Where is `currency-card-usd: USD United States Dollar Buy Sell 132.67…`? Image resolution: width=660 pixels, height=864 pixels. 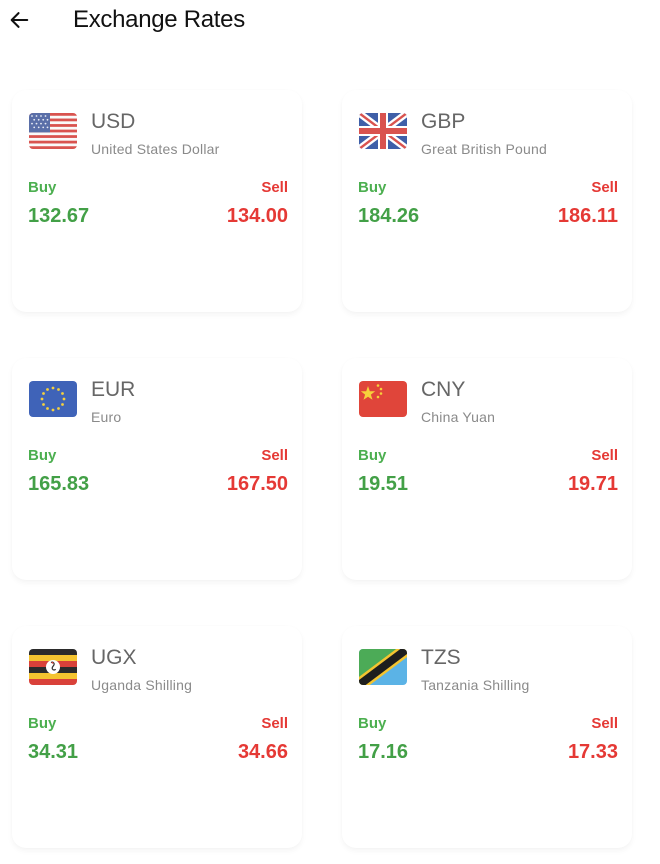
currency-card-usd: USD United States Dollar Buy Sell 132.67… is located at coordinates (157, 201).